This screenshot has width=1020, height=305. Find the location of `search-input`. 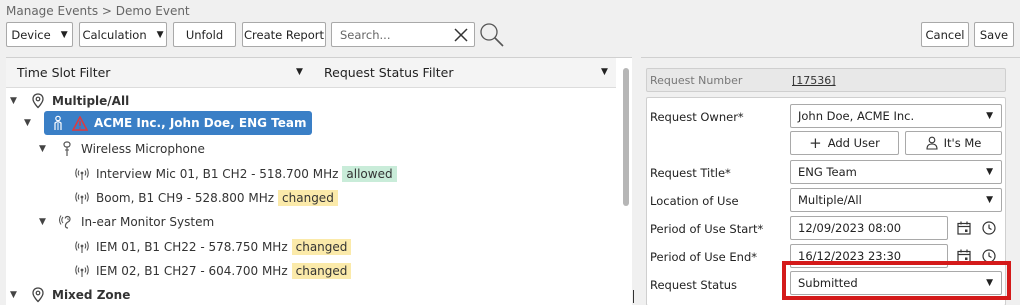

search-input is located at coordinates (391, 34).